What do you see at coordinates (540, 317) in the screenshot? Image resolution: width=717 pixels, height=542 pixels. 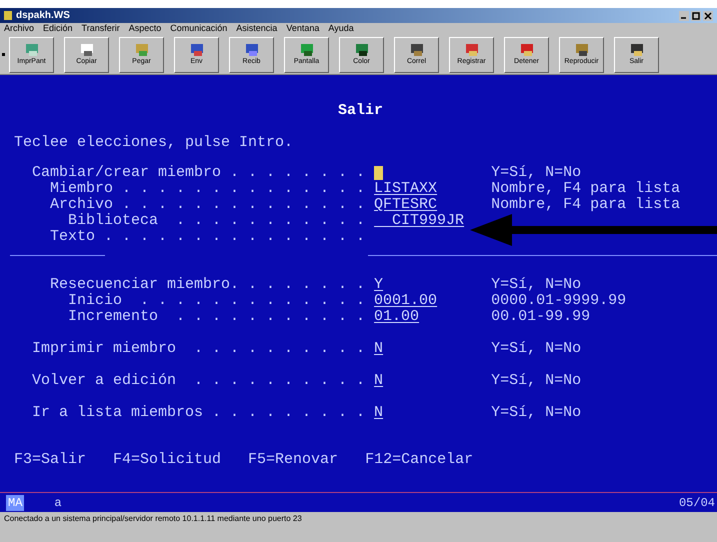 I see `hint-text: 00.01-99.99` at bounding box center [540, 317].